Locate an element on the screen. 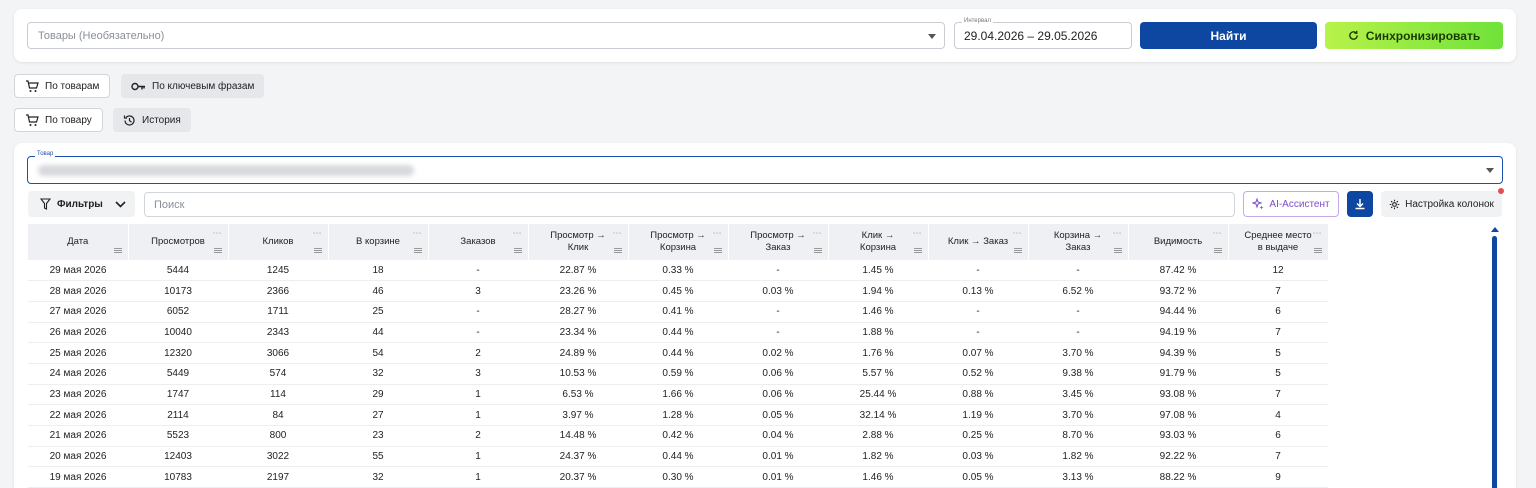 This screenshot has width=1536, height=488. table-cell: 28.27 % is located at coordinates (578, 312).